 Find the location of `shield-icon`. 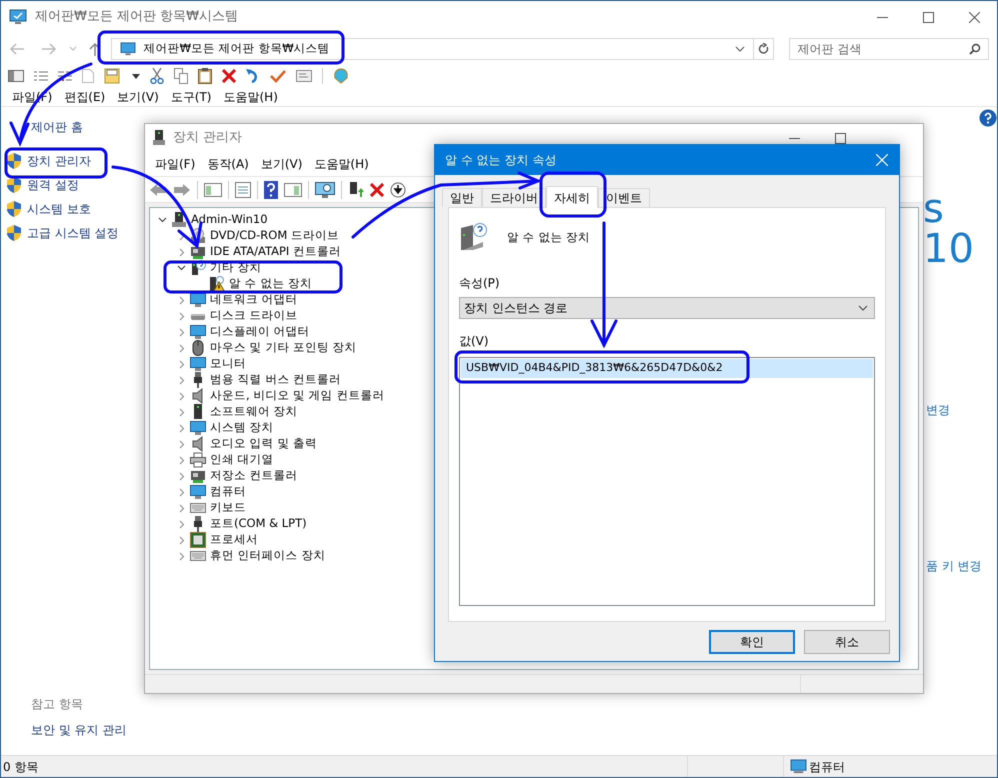

shield-icon is located at coordinates (14, 233).